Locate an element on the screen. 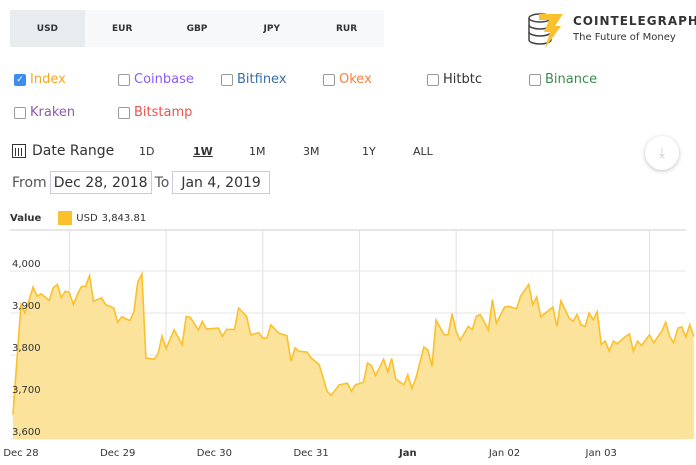 Image resolution: width=696 pixels, height=465 pixels. x-tick-label: Dec 31 is located at coordinates (310, 453).